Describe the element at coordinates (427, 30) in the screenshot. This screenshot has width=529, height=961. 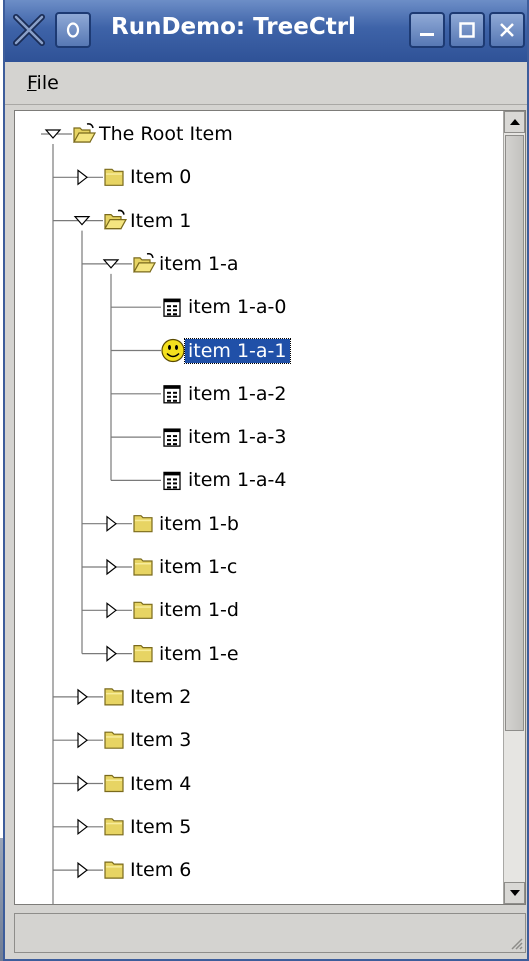
I see `minimize-button` at that location.